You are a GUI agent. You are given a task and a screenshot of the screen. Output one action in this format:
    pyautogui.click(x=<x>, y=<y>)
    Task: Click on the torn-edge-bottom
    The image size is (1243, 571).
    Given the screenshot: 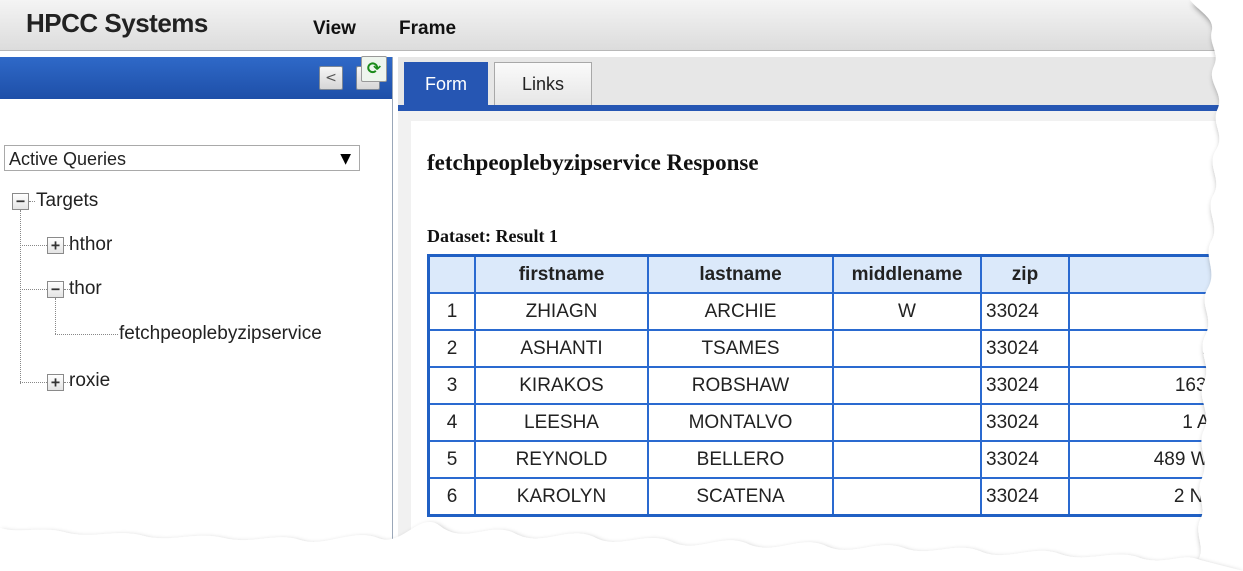 What is the action you would take?
    pyautogui.click(x=621, y=546)
    